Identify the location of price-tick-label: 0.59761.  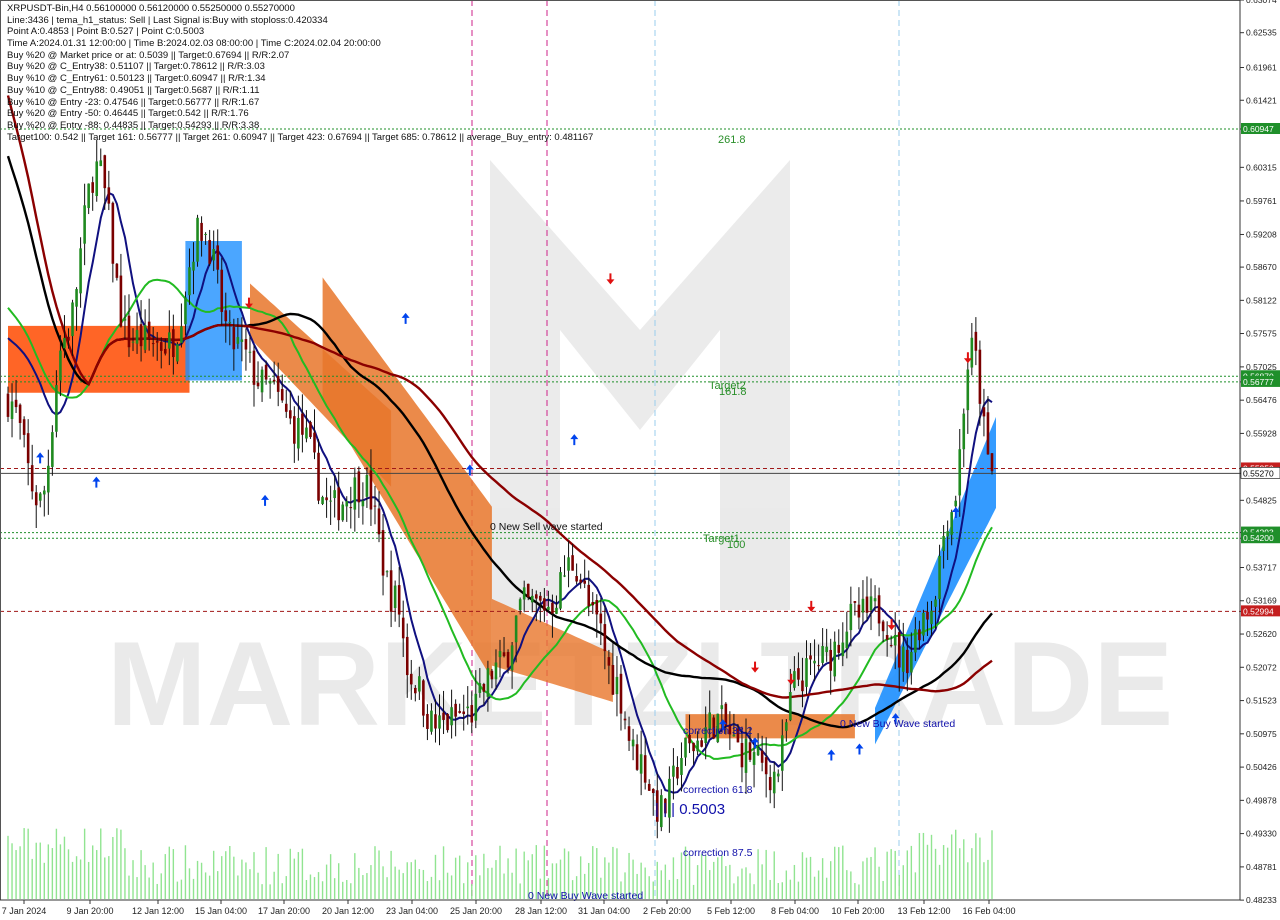
(1261, 201).